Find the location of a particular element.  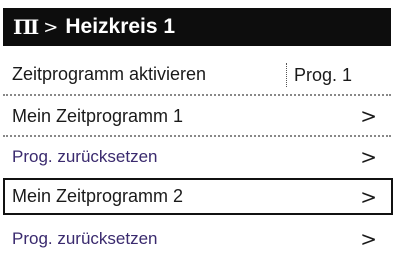

menu-item-my-program-1: Mein Zeitprogramm 1 > is located at coordinates (197, 116).